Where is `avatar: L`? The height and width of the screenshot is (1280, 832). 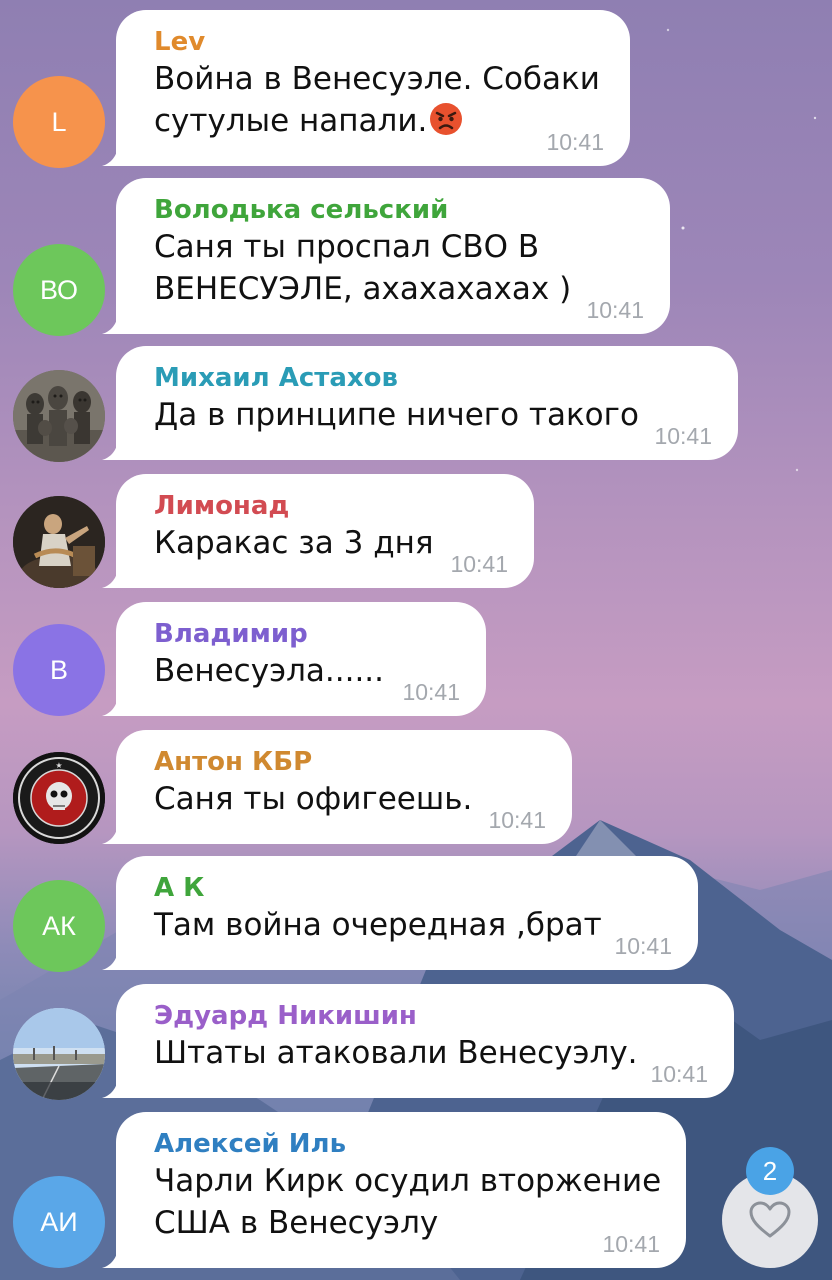 avatar: L is located at coordinates (59, 122).